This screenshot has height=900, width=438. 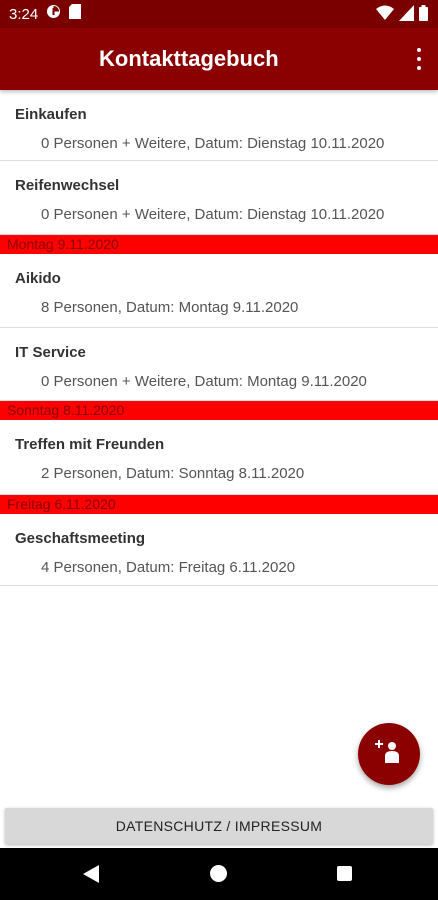 What do you see at coordinates (50, 352) in the screenshot?
I see `entry-title: IT Service` at bounding box center [50, 352].